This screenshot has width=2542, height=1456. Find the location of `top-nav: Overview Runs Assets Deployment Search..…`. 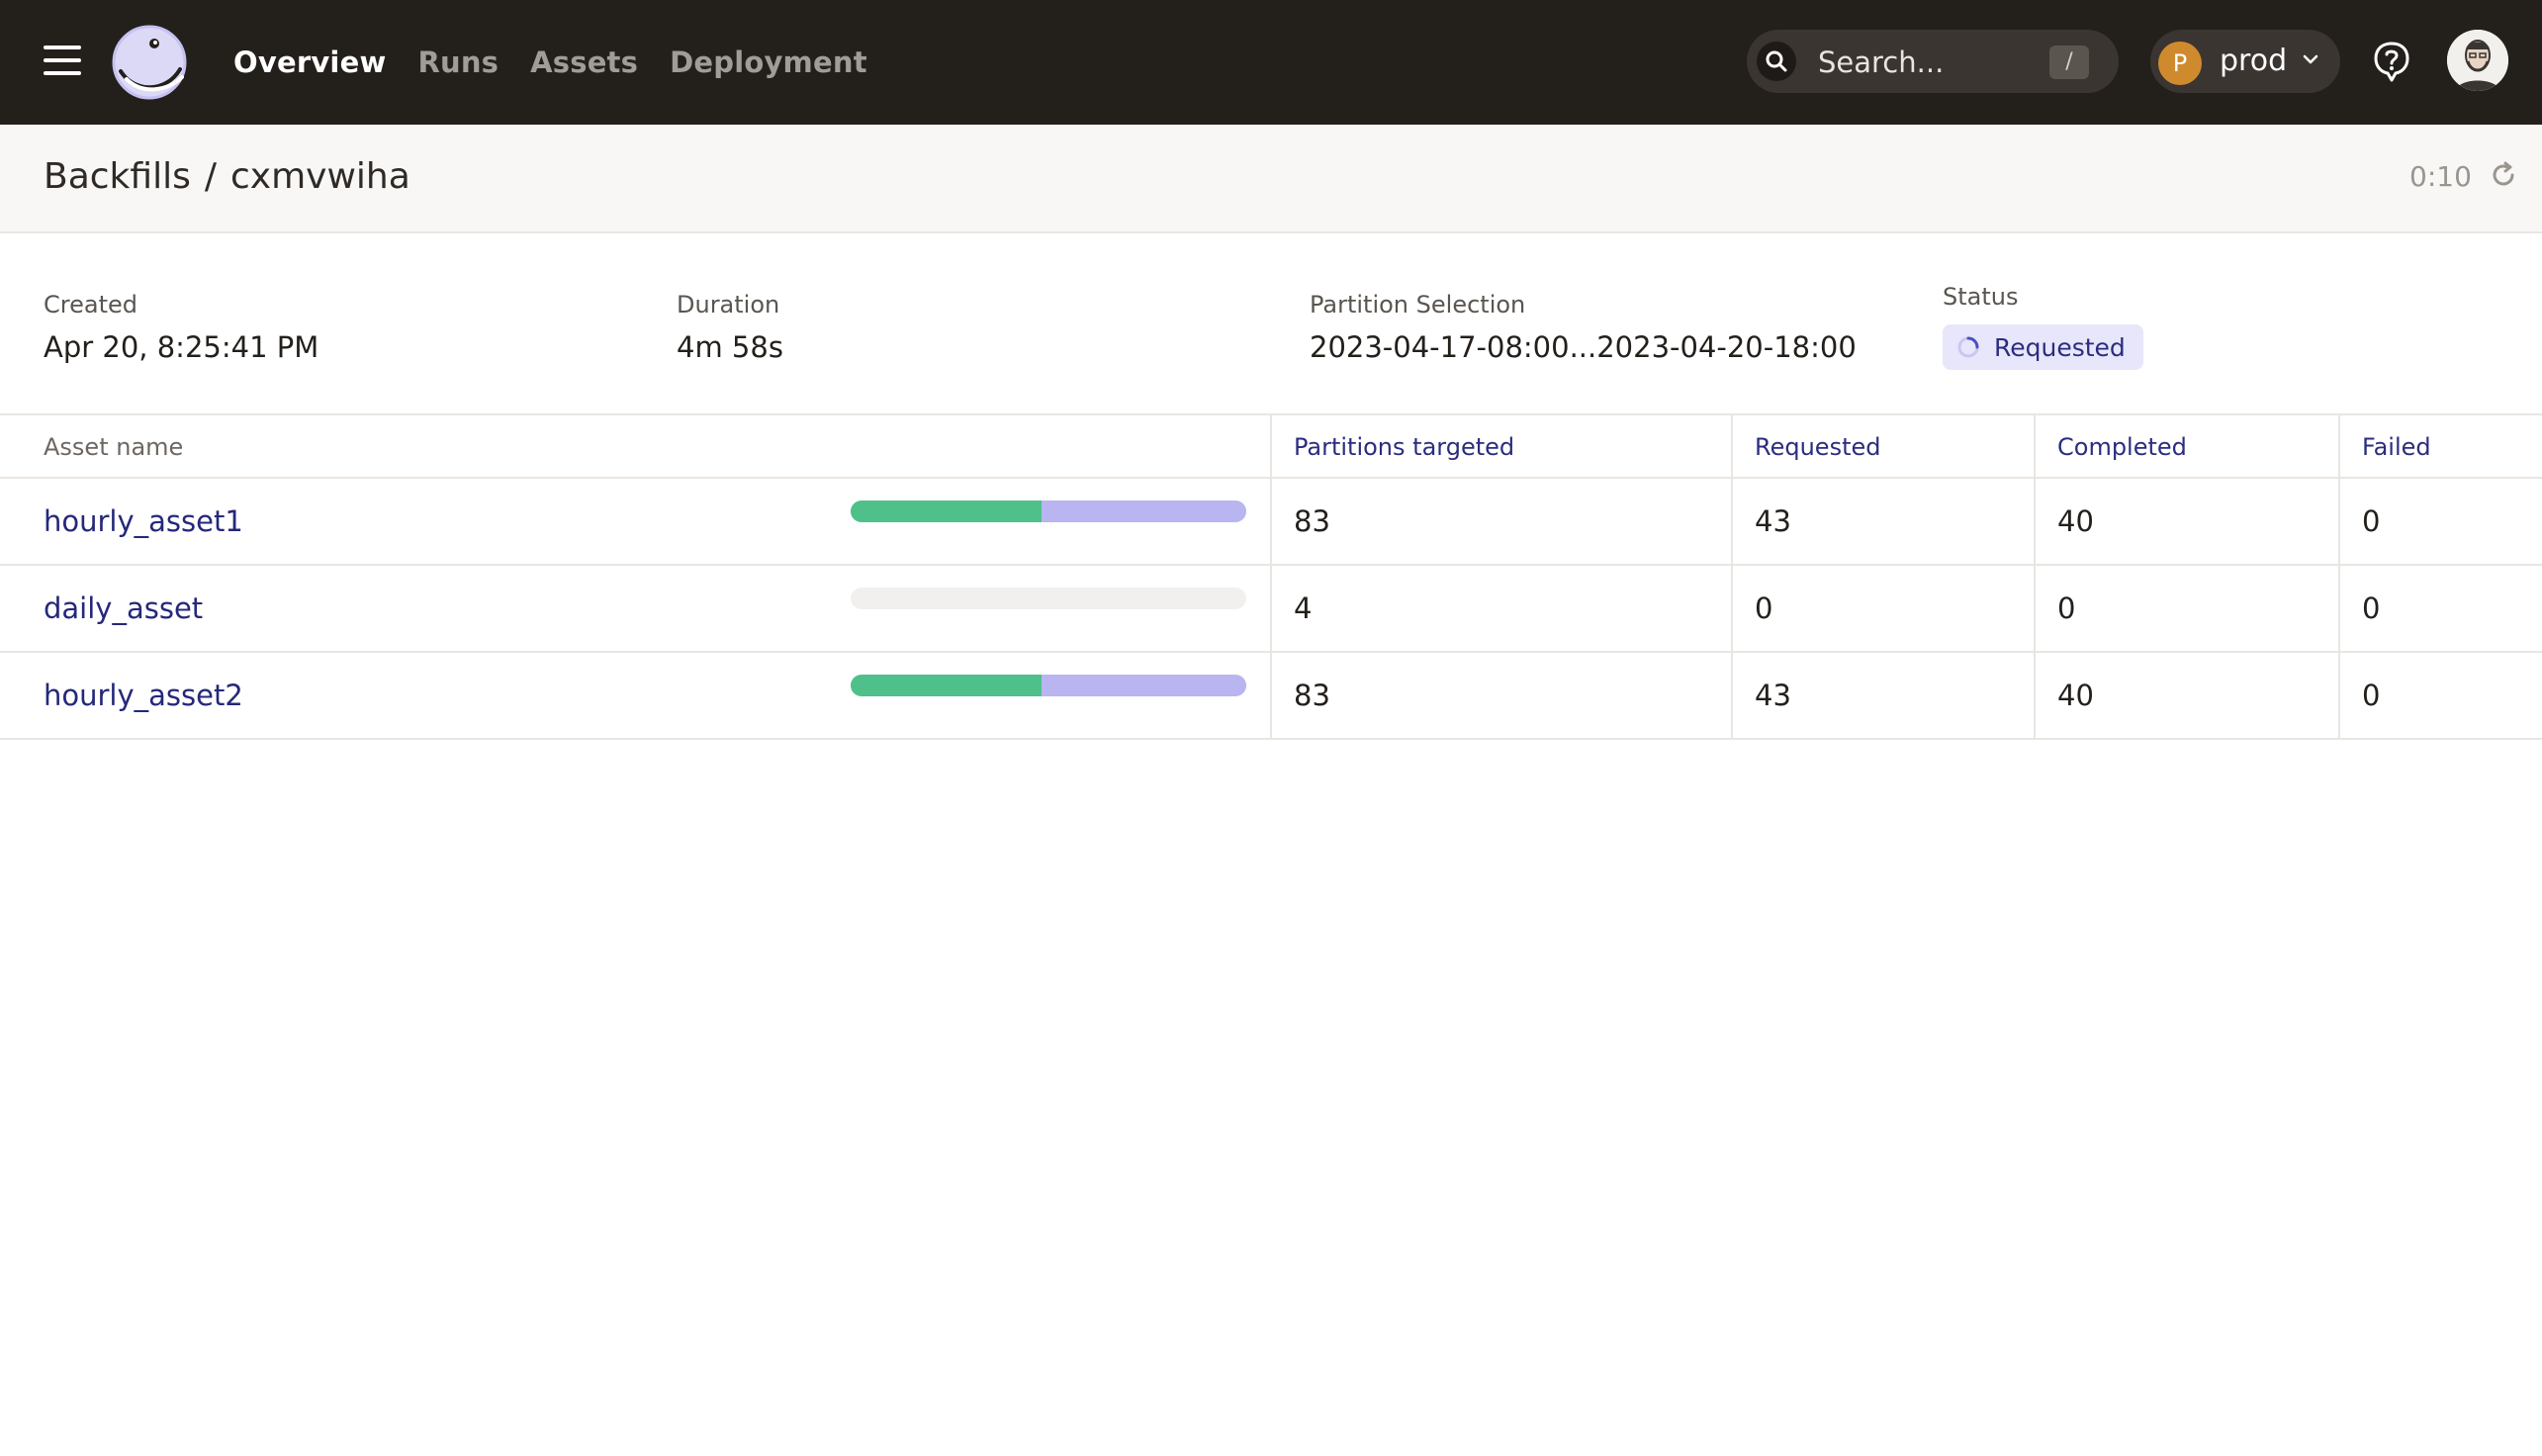

top-nav: Overview Runs Assets Deployment Search..… is located at coordinates (1271, 62).